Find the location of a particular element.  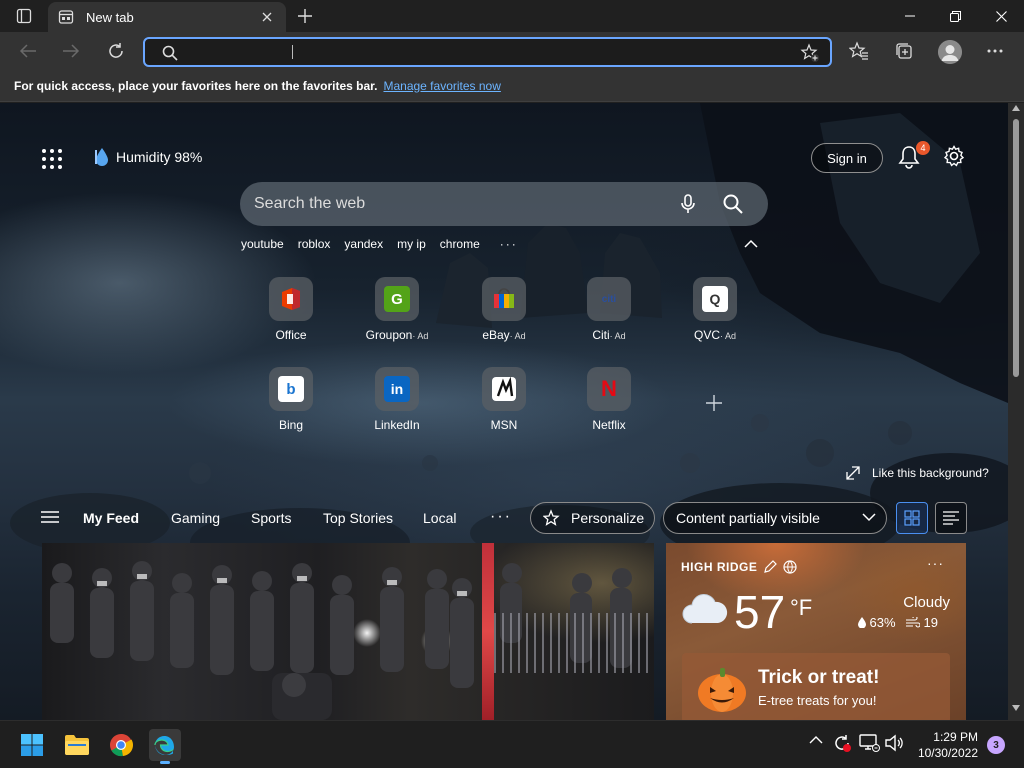

forward-arrow-icon is located at coordinates (71, 51).